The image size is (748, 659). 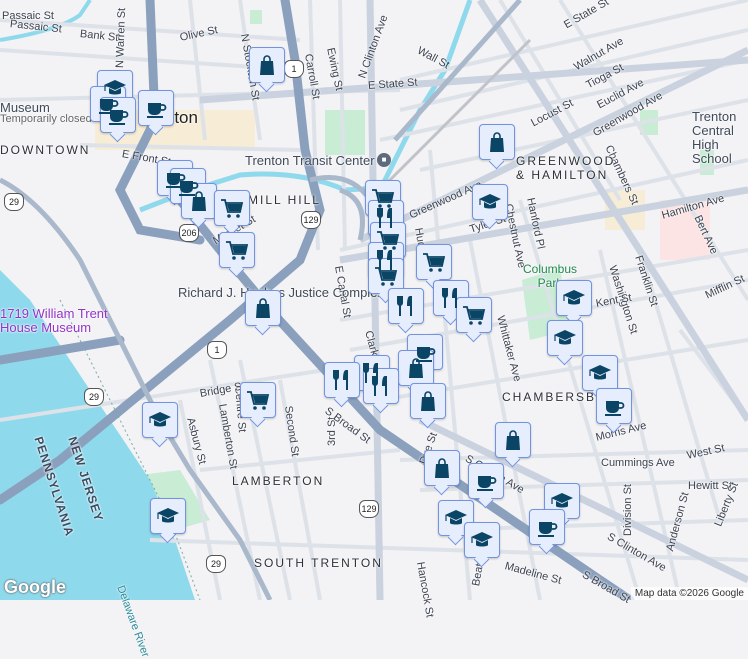 What do you see at coordinates (628, 510) in the screenshot?
I see `street-label: Division St` at bounding box center [628, 510].